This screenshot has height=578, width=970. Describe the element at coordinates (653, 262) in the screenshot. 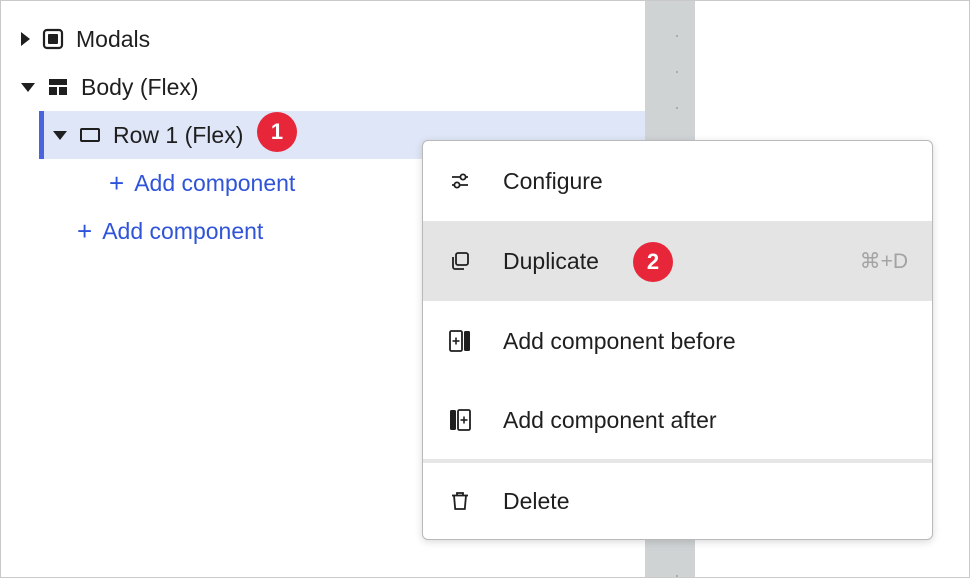

I see `step-badge: 2` at that location.